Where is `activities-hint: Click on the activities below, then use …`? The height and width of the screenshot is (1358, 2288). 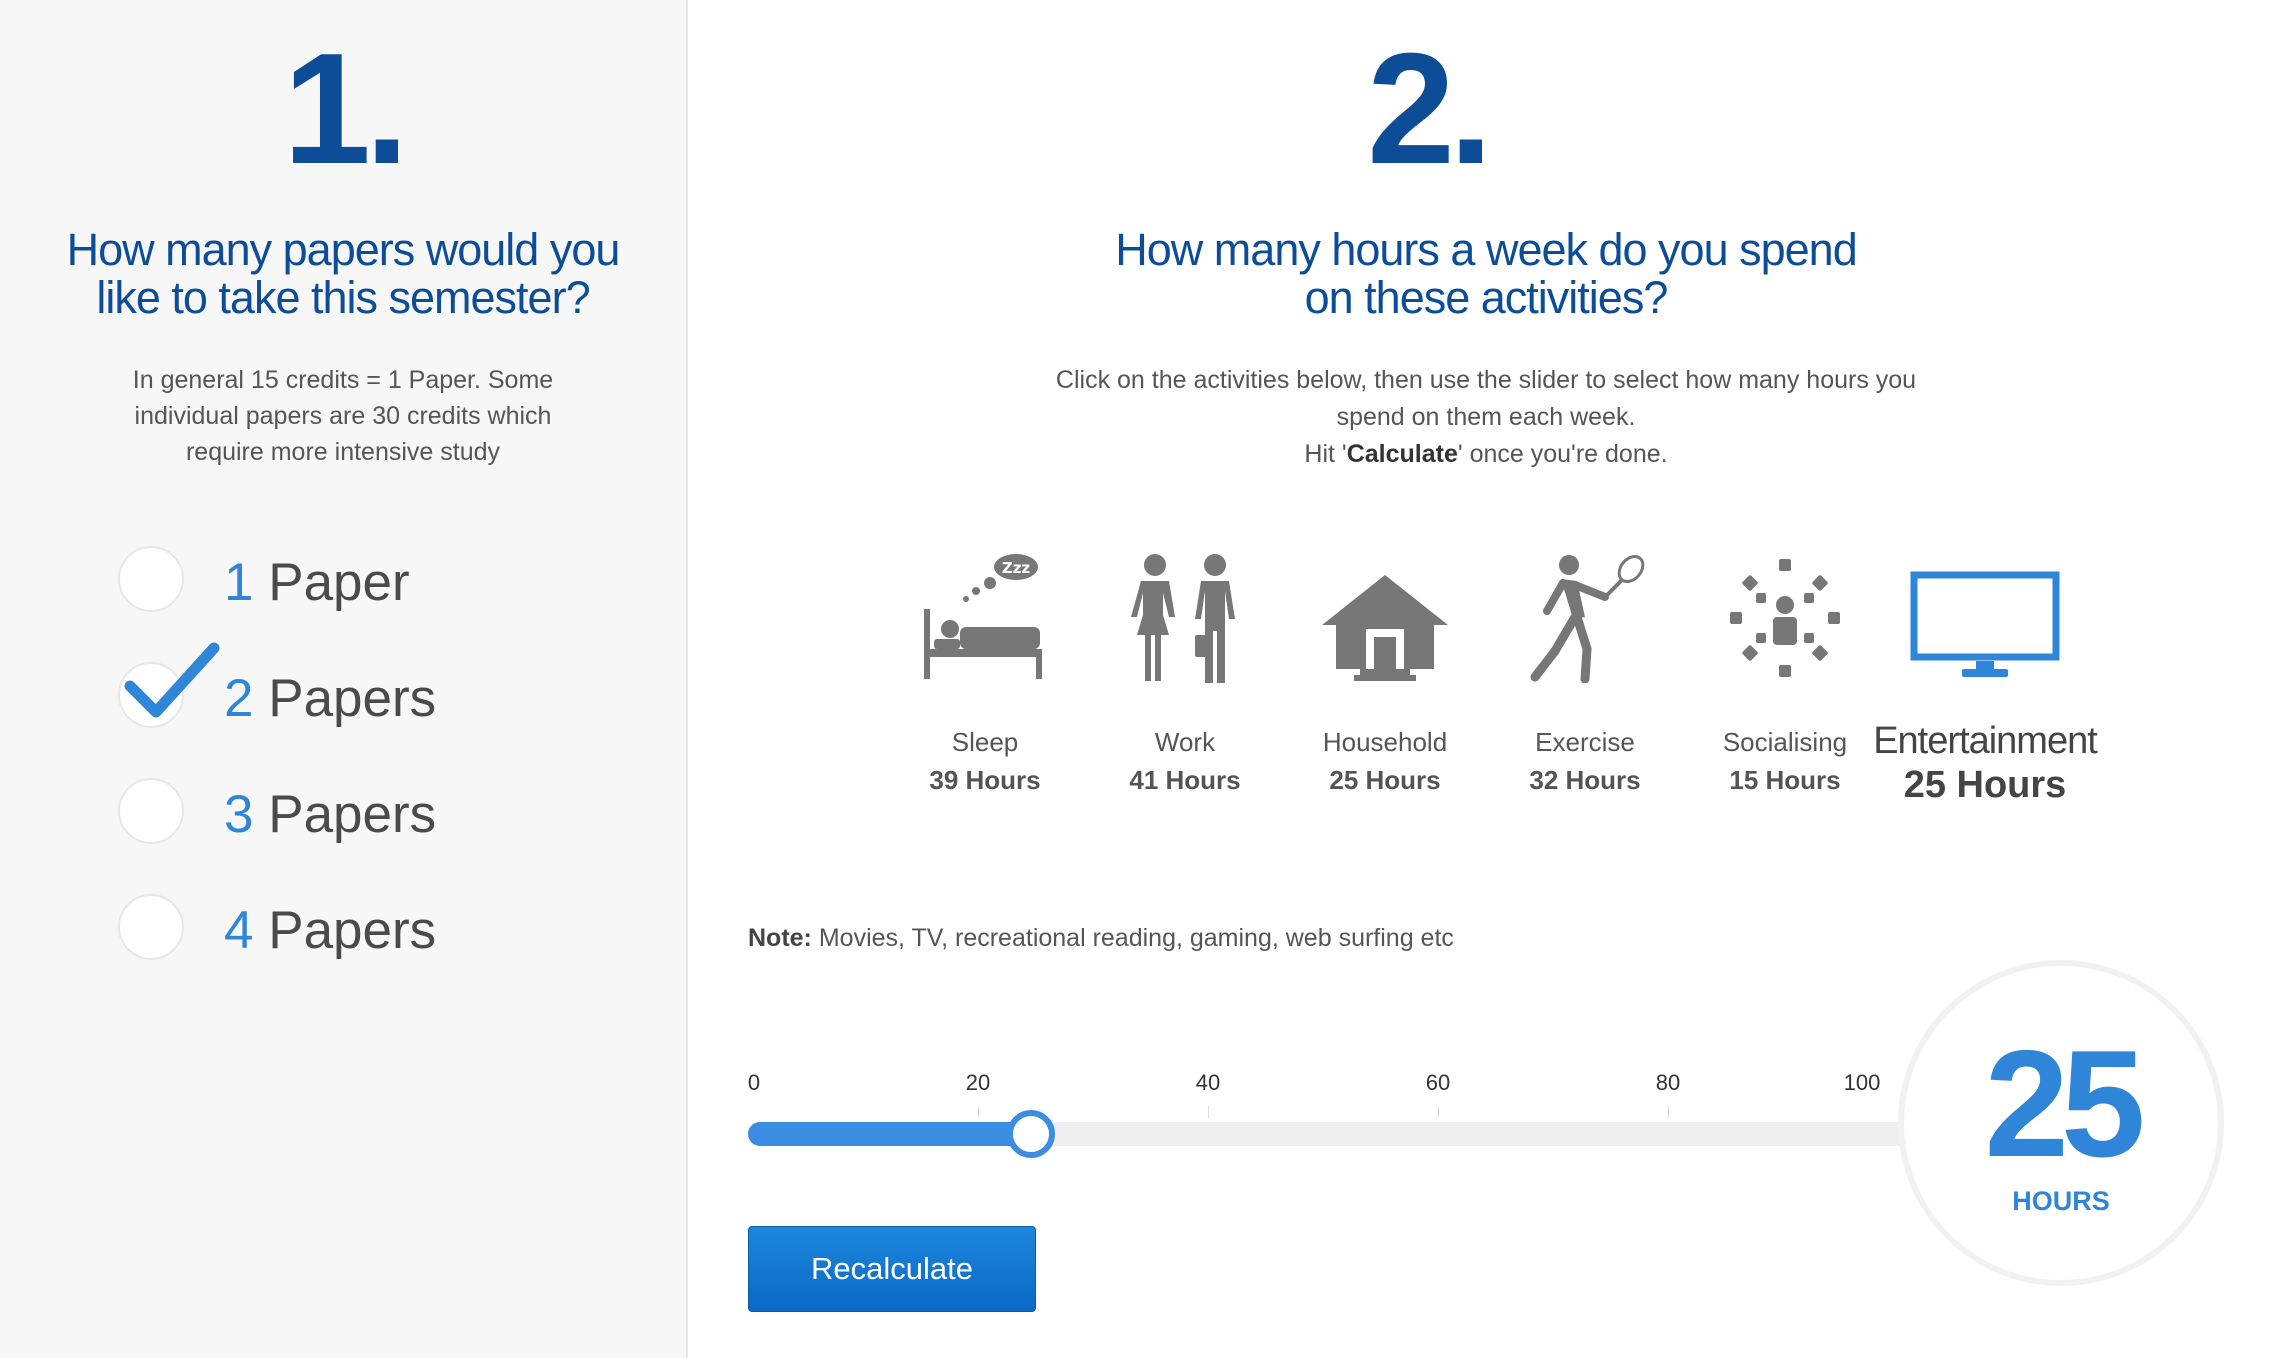
activities-hint: Click on the activities below, then use … is located at coordinates (1486, 417).